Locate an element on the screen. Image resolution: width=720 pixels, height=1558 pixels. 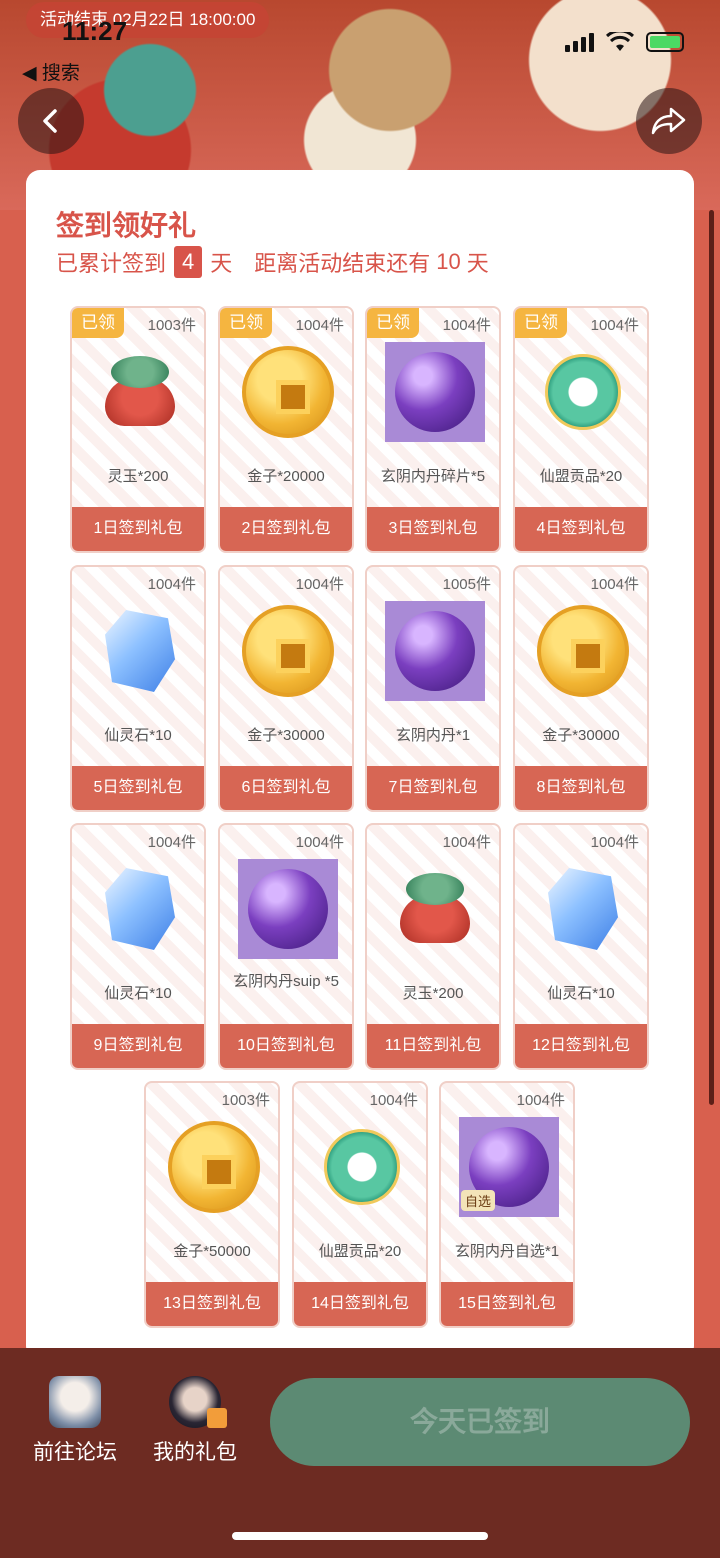
gift-name: 玄阴内丹suip *5 is located at coordinates (286, 981).